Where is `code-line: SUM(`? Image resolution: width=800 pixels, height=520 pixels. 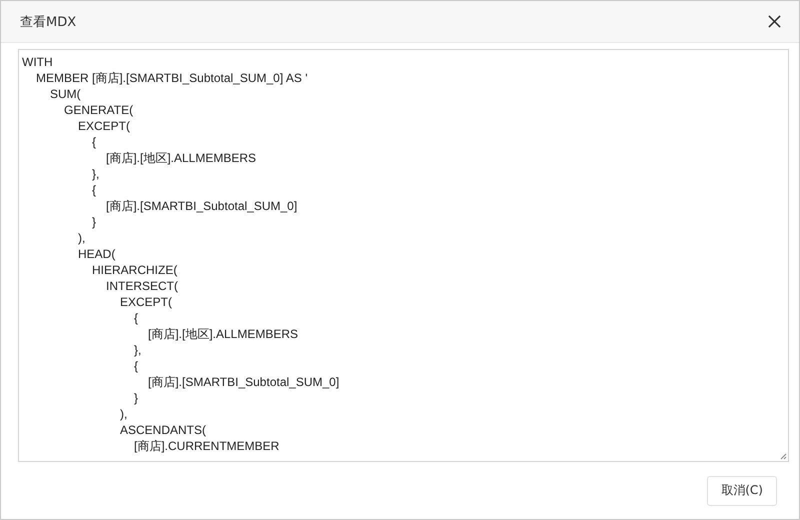 code-line: SUM( is located at coordinates (65, 94).